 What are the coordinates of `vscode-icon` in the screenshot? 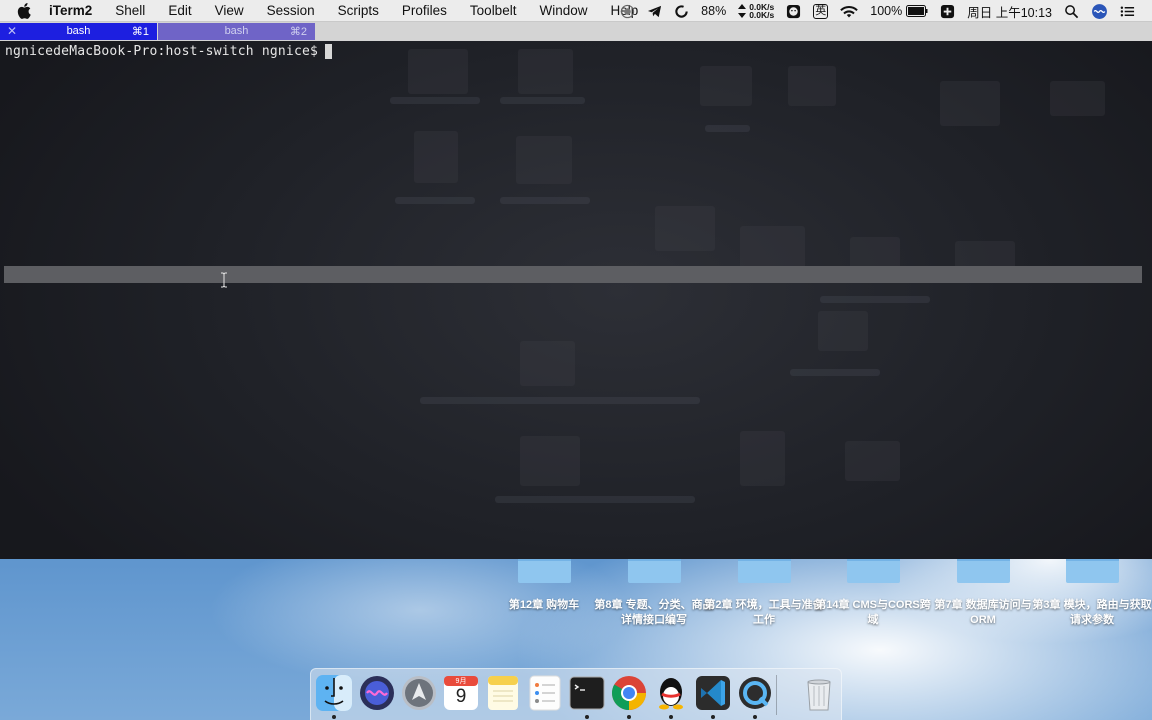 It's located at (713, 693).